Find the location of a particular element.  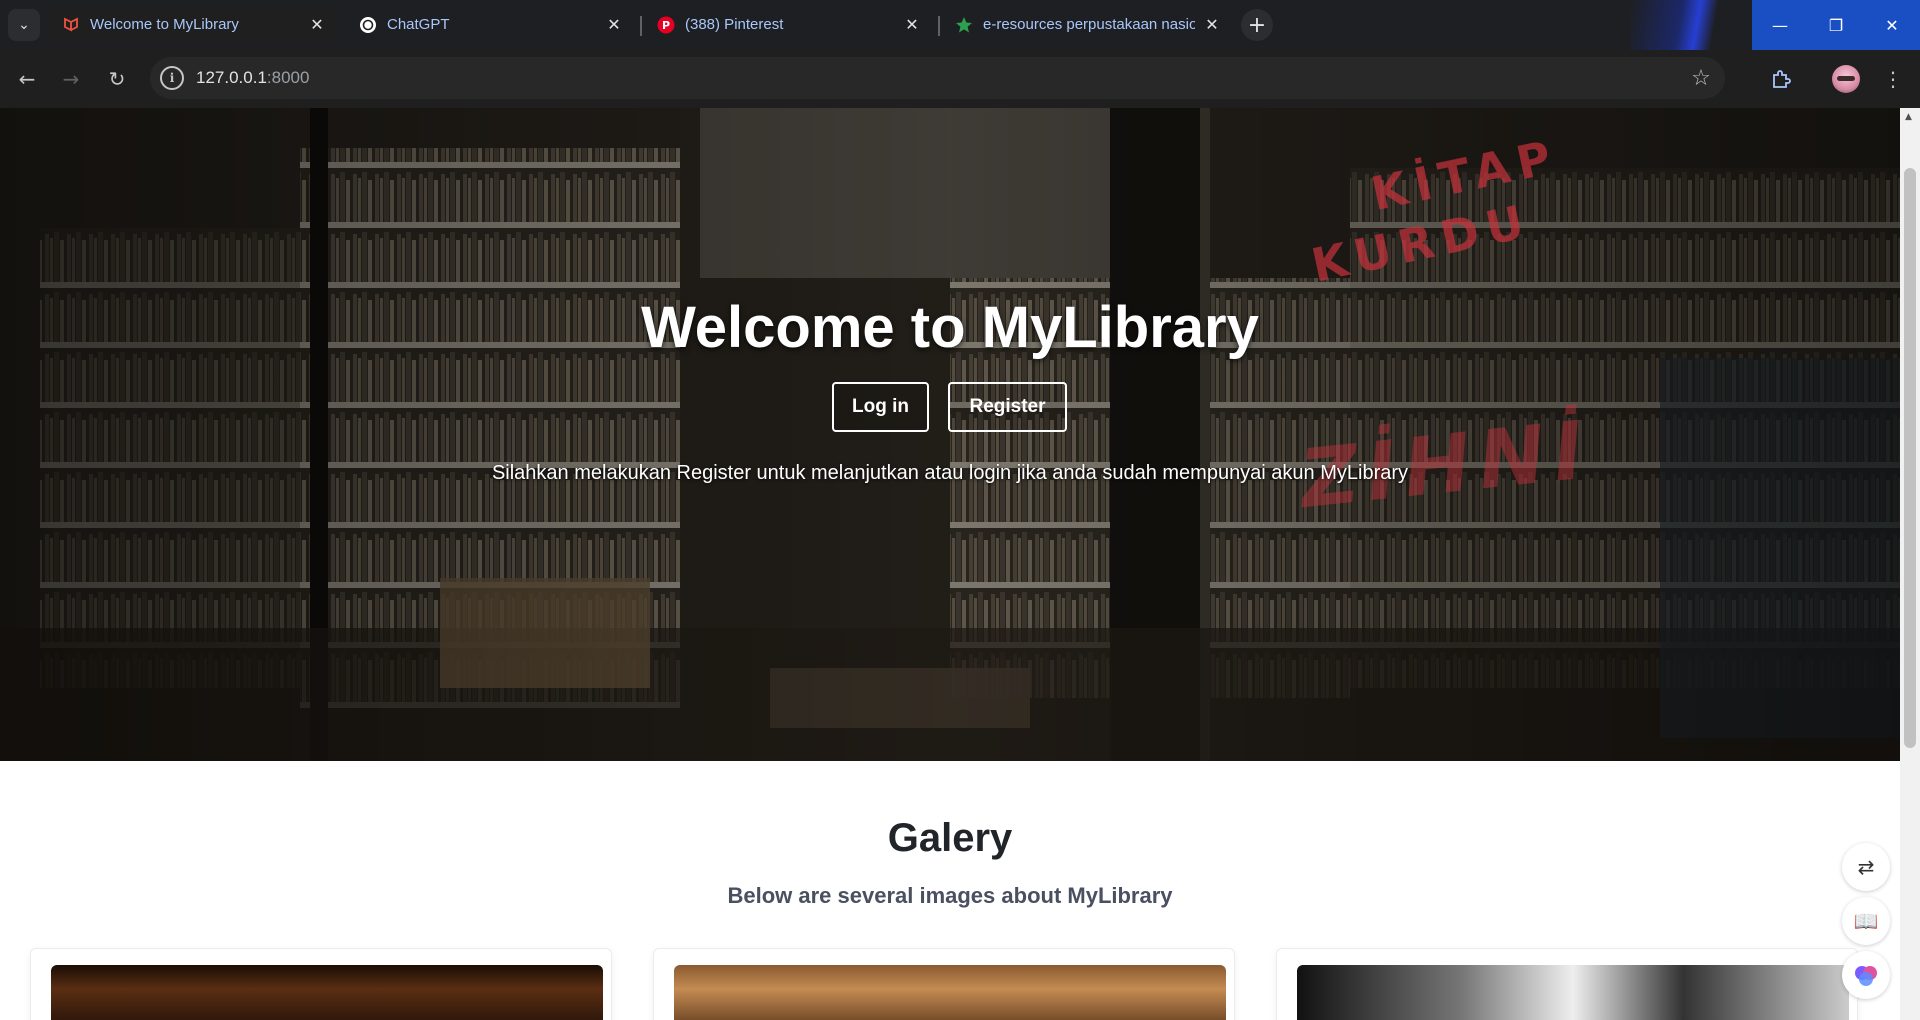

star-favicon-icon is located at coordinates (964, 25).